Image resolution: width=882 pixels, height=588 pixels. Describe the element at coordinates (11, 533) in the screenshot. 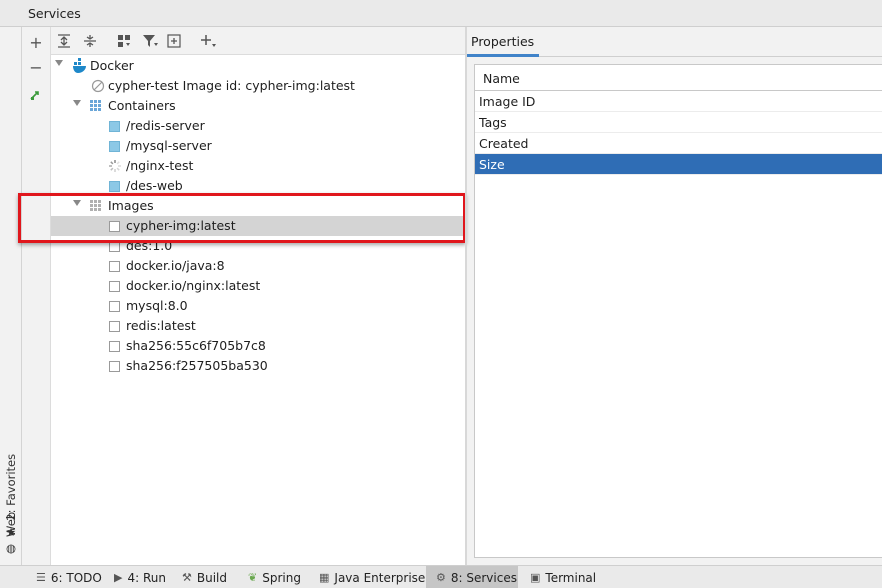

I see `web-side-tab: ◍Web` at that location.